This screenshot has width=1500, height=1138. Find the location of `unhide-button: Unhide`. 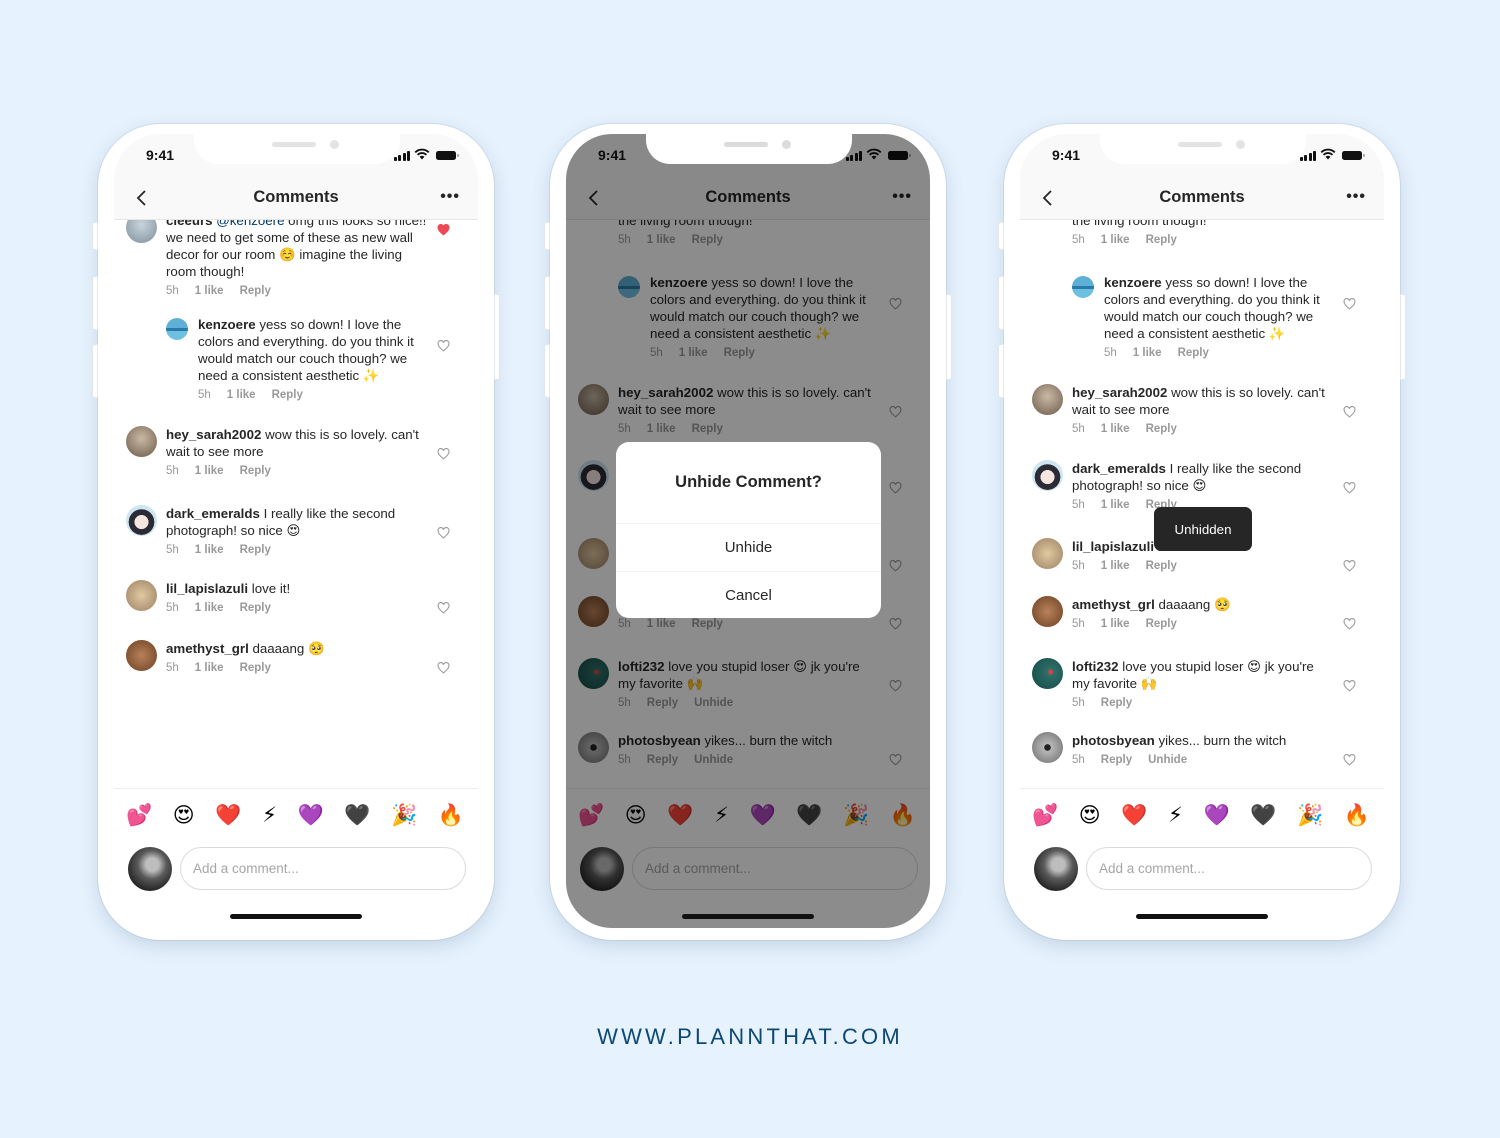

unhide-button: Unhide is located at coordinates (748, 547).